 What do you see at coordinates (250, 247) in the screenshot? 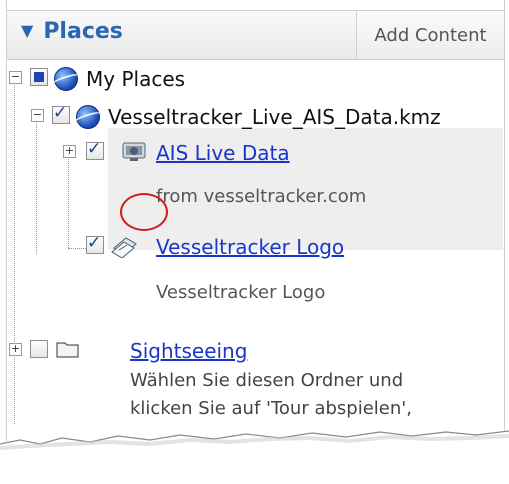
I see `vesseltracker-logo-link: Vesseltracker Logo` at bounding box center [250, 247].